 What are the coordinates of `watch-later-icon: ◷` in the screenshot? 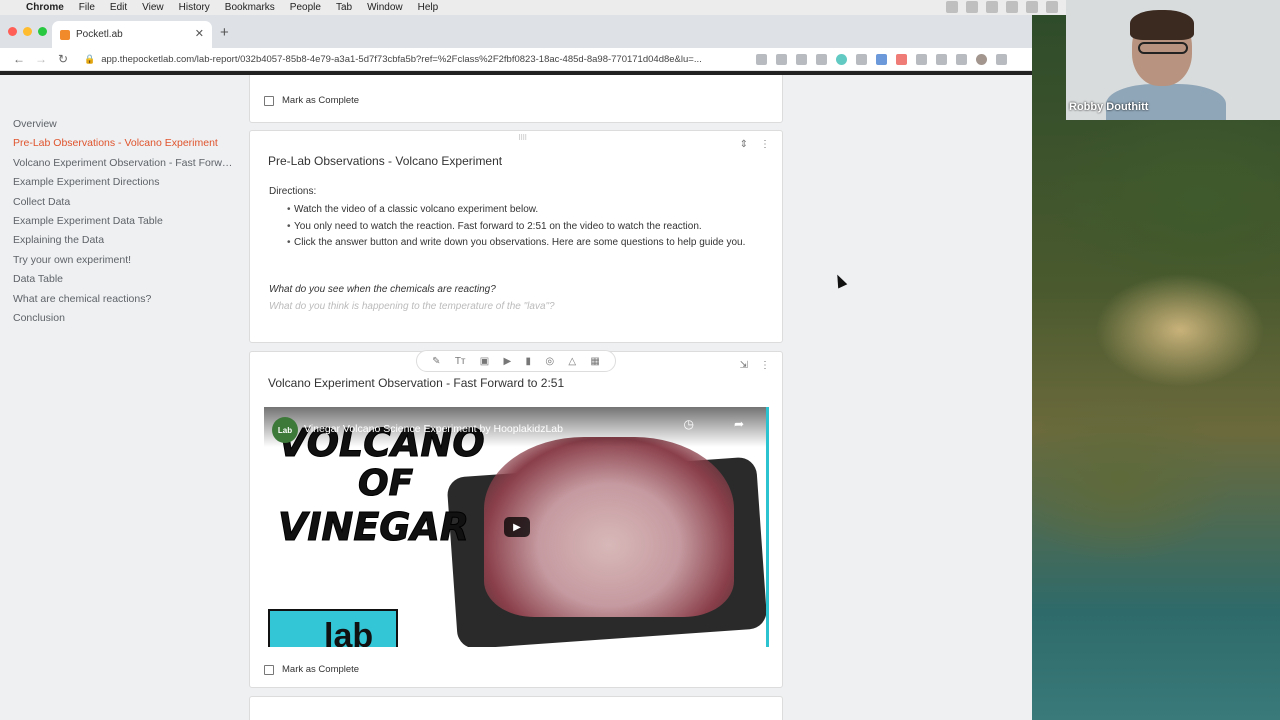 It's located at (689, 424).